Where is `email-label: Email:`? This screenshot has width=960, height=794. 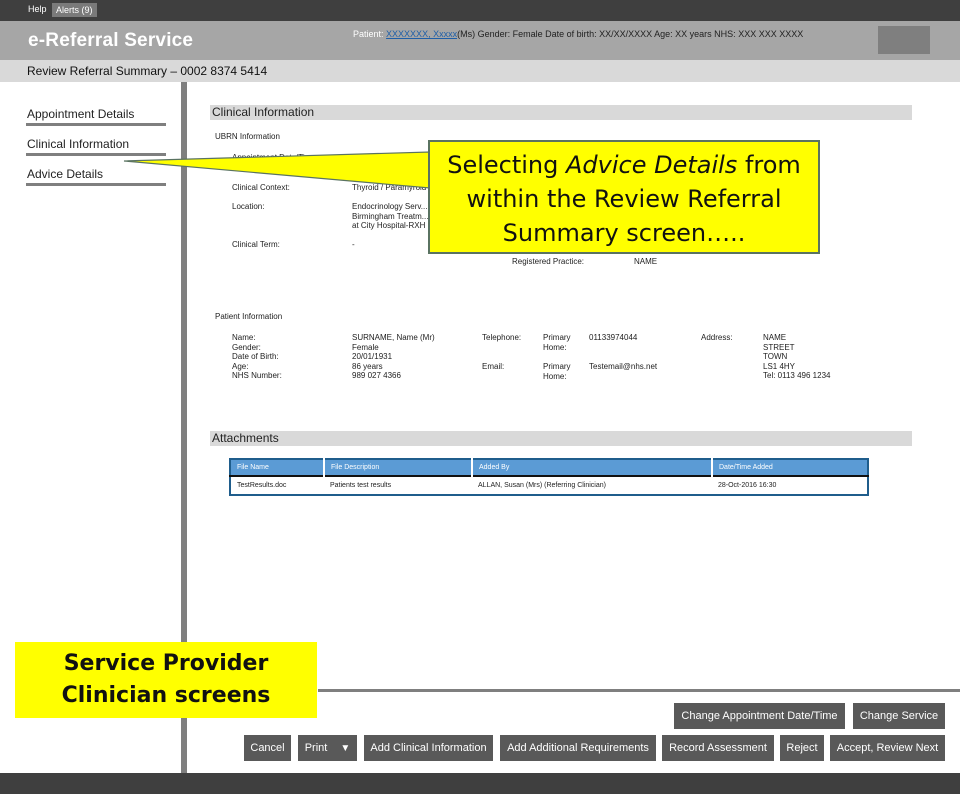 email-label: Email: is located at coordinates (493, 366).